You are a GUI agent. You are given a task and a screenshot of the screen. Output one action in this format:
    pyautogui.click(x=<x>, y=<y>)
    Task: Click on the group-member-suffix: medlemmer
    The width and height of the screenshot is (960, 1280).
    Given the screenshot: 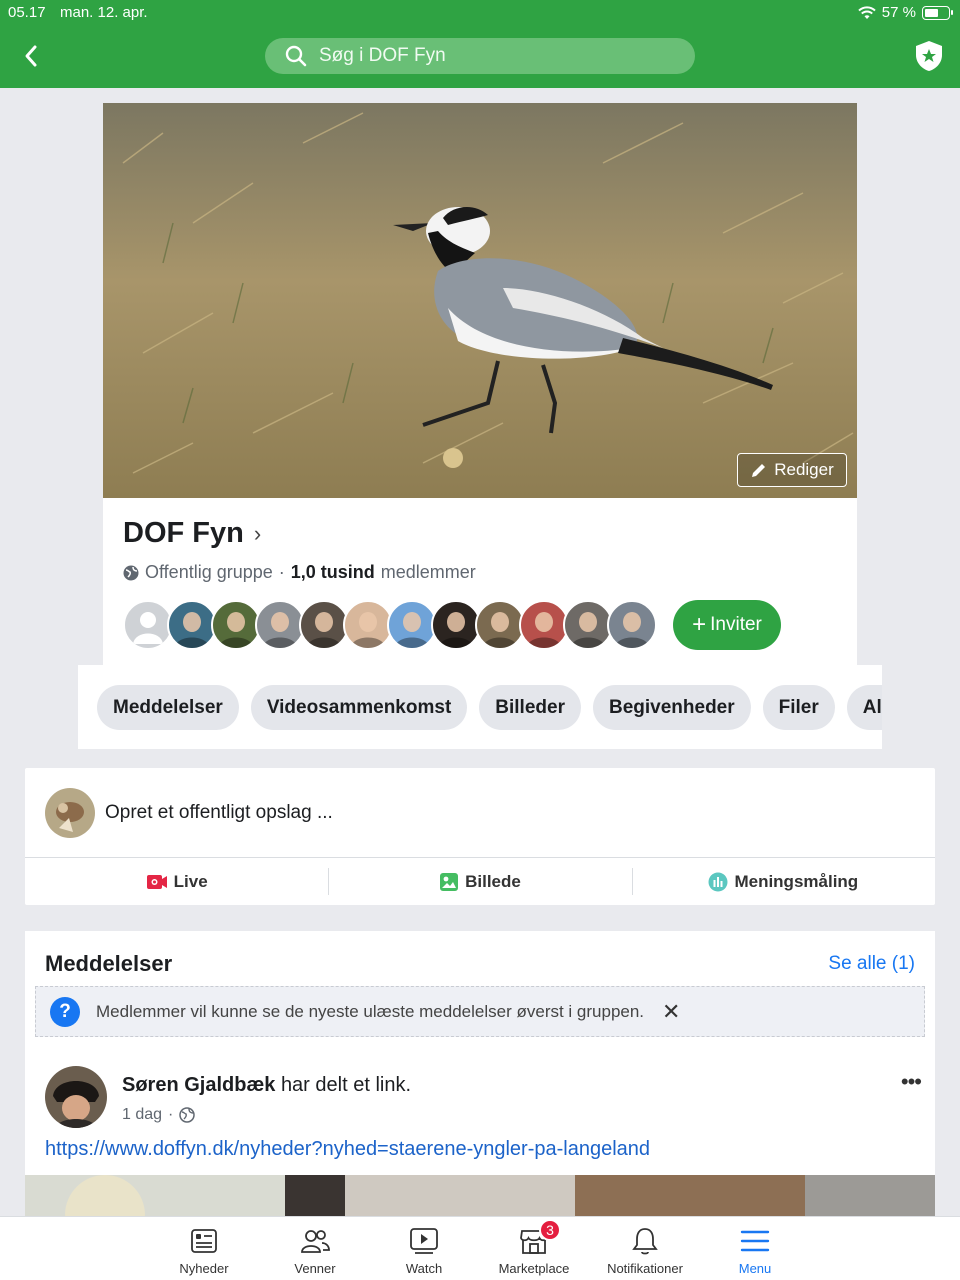 What is the action you would take?
    pyautogui.click(x=428, y=572)
    